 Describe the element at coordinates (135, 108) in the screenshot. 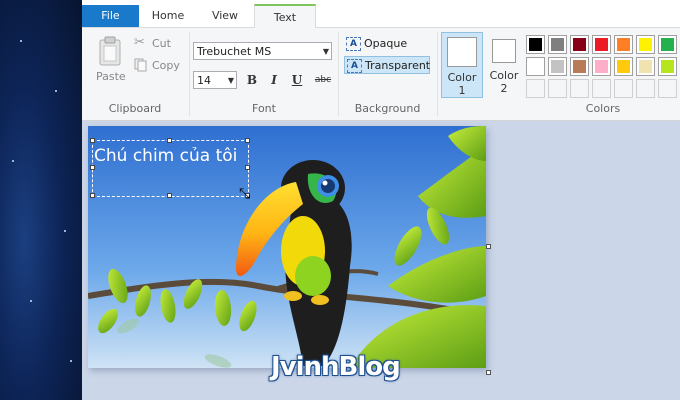

I see `clipboard-group-label: Clipboard` at that location.